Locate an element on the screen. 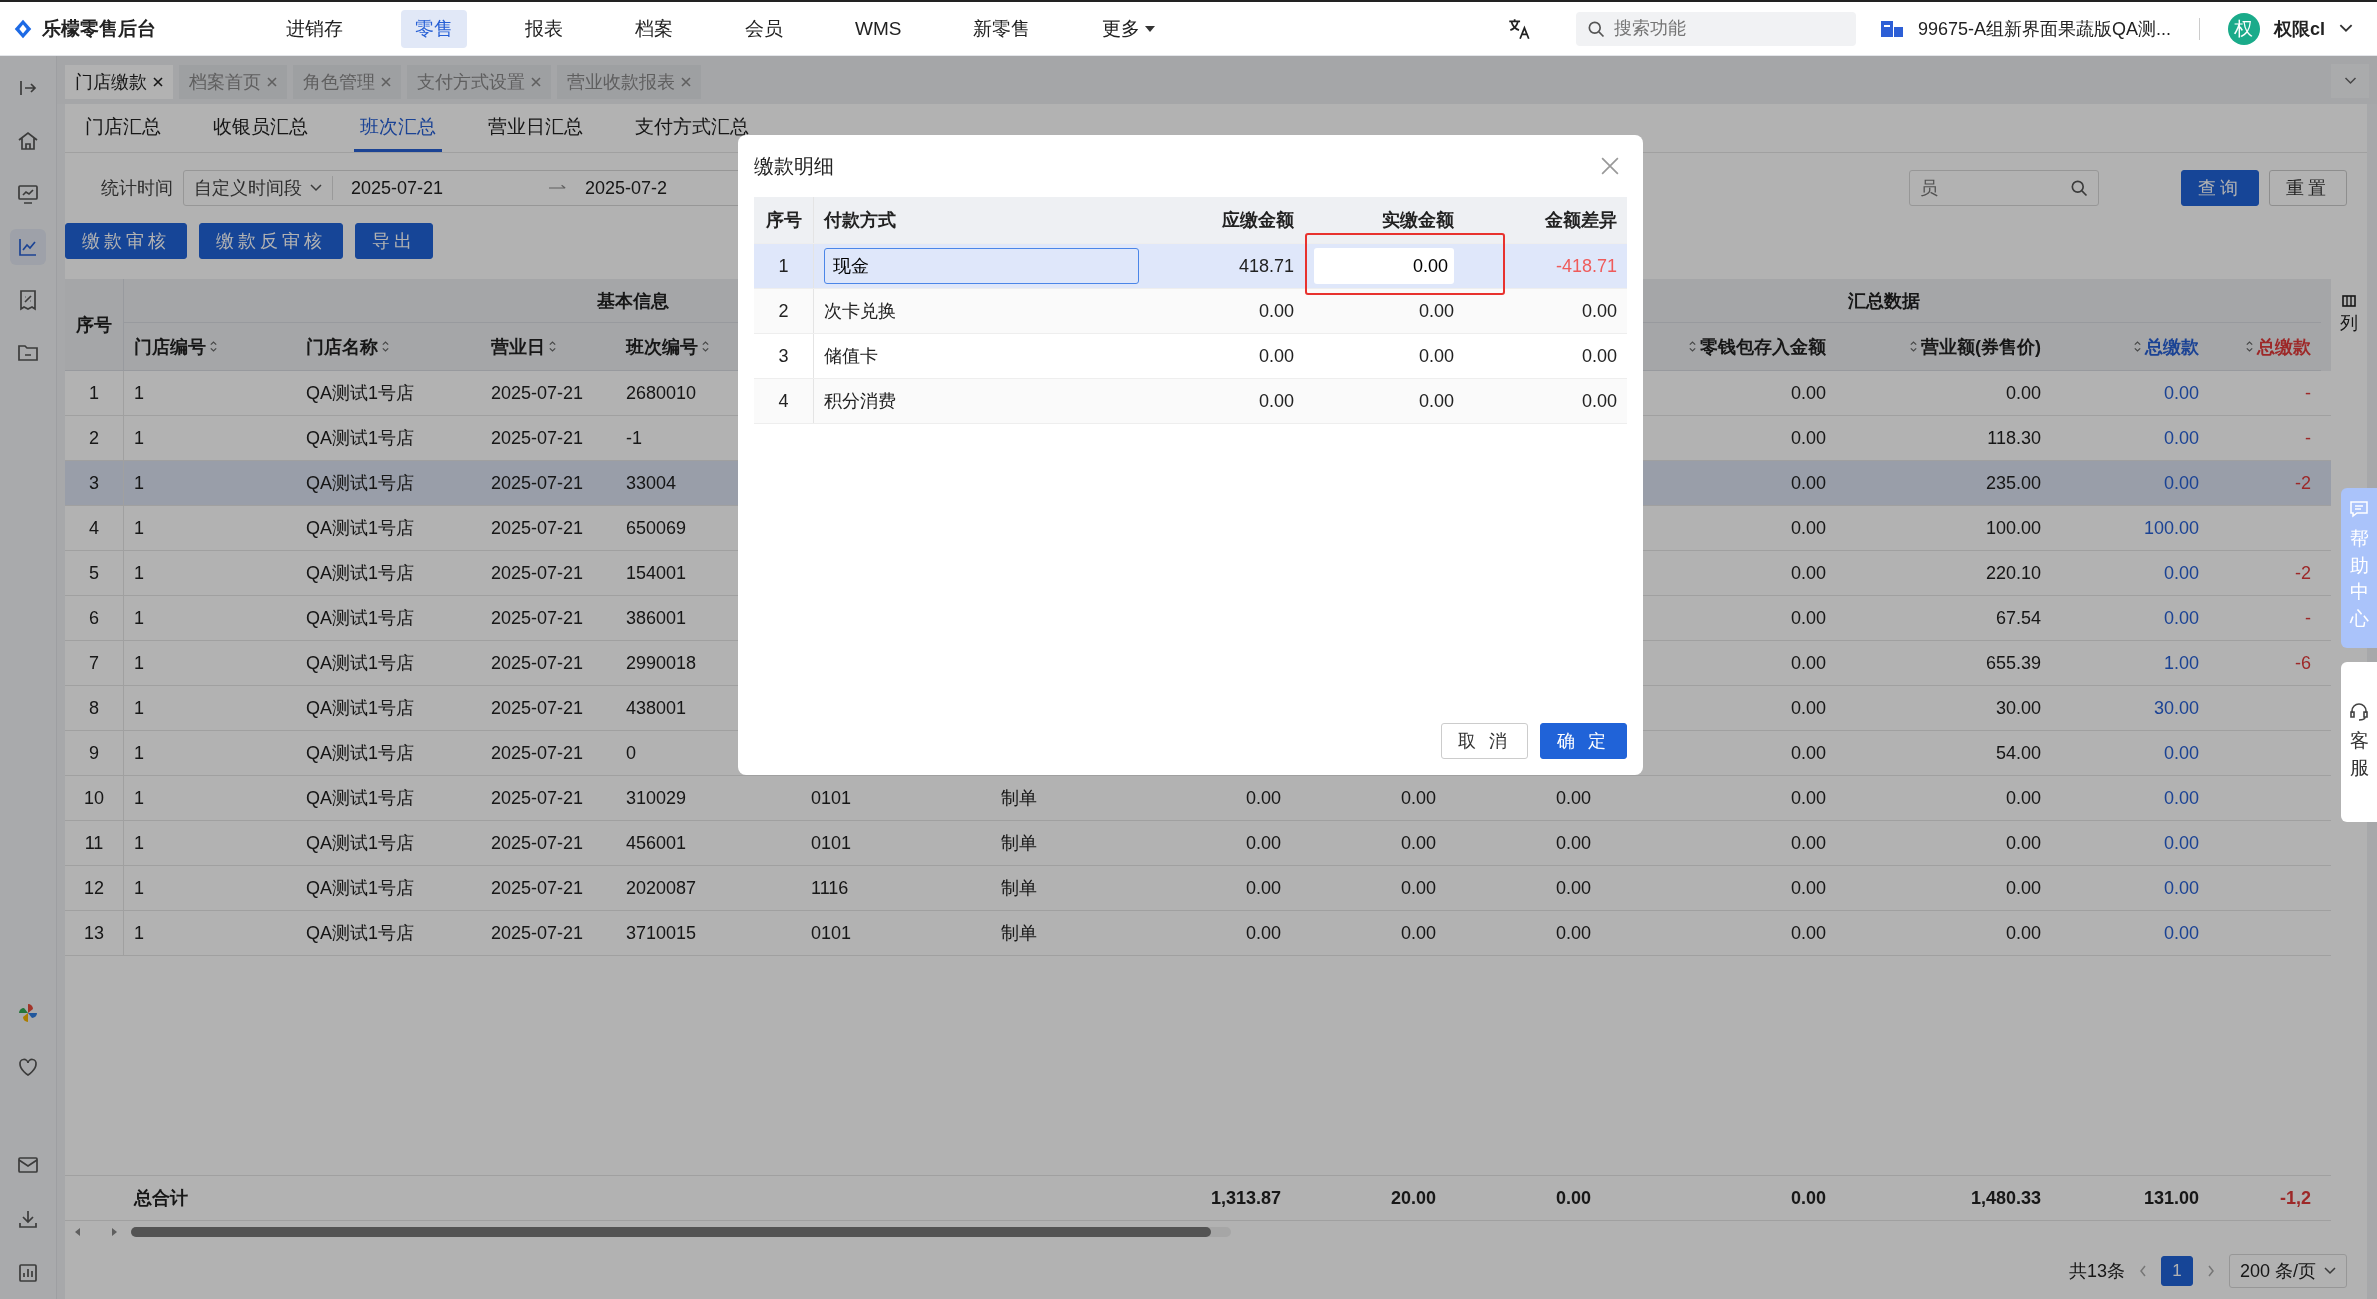  table-cell: 13 is located at coordinates (94, 933).